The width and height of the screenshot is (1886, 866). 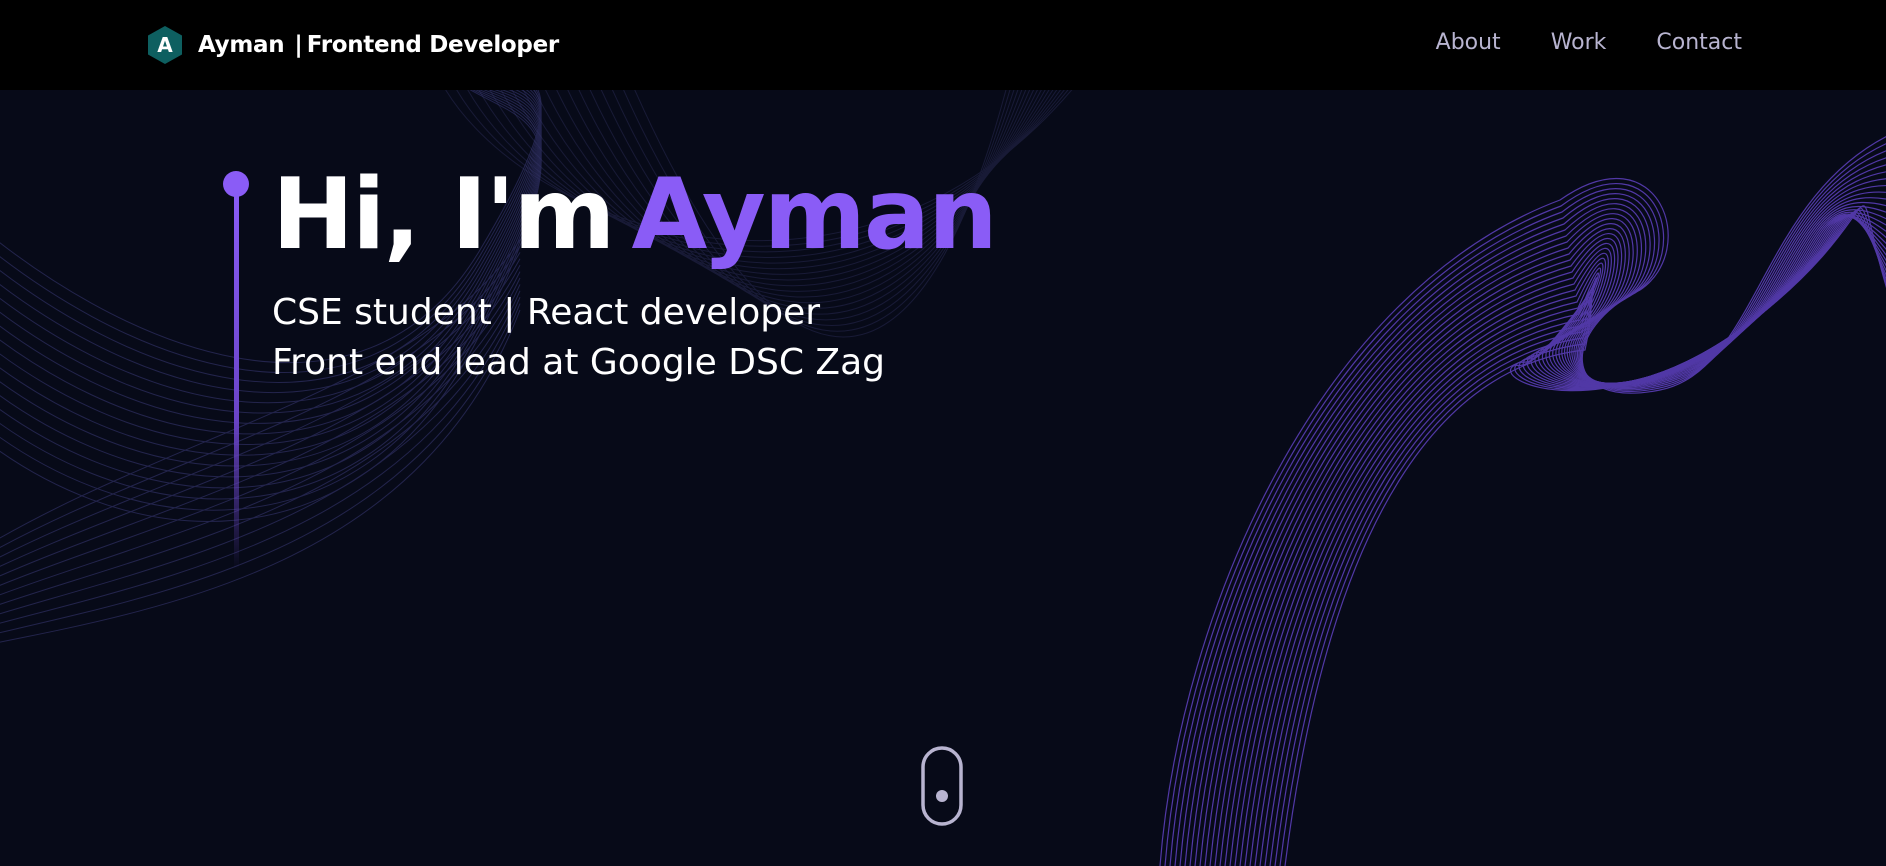 I want to click on hexagon-logo-icon: A, so click(x=165, y=45).